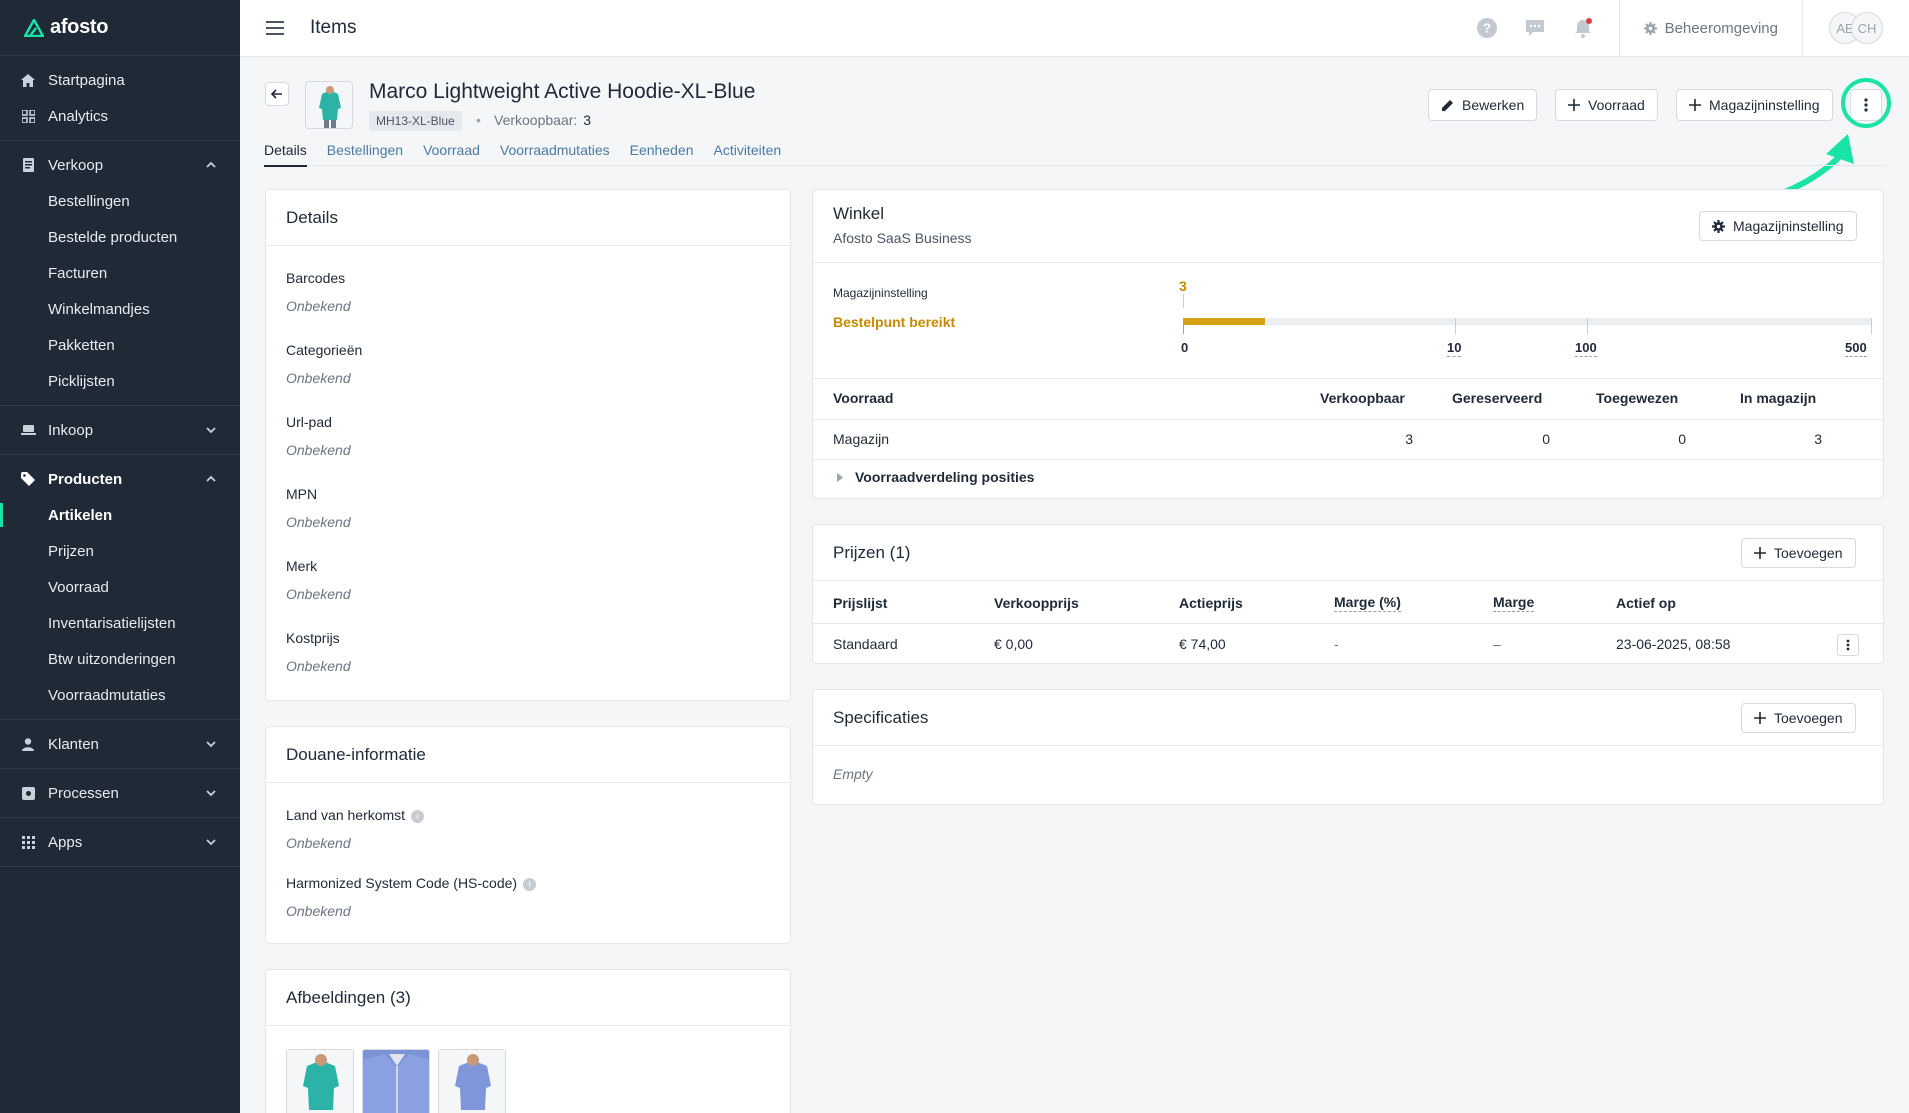  I want to click on shop-warehouse-setting-label: Magazijninstelling, so click(1788, 226).